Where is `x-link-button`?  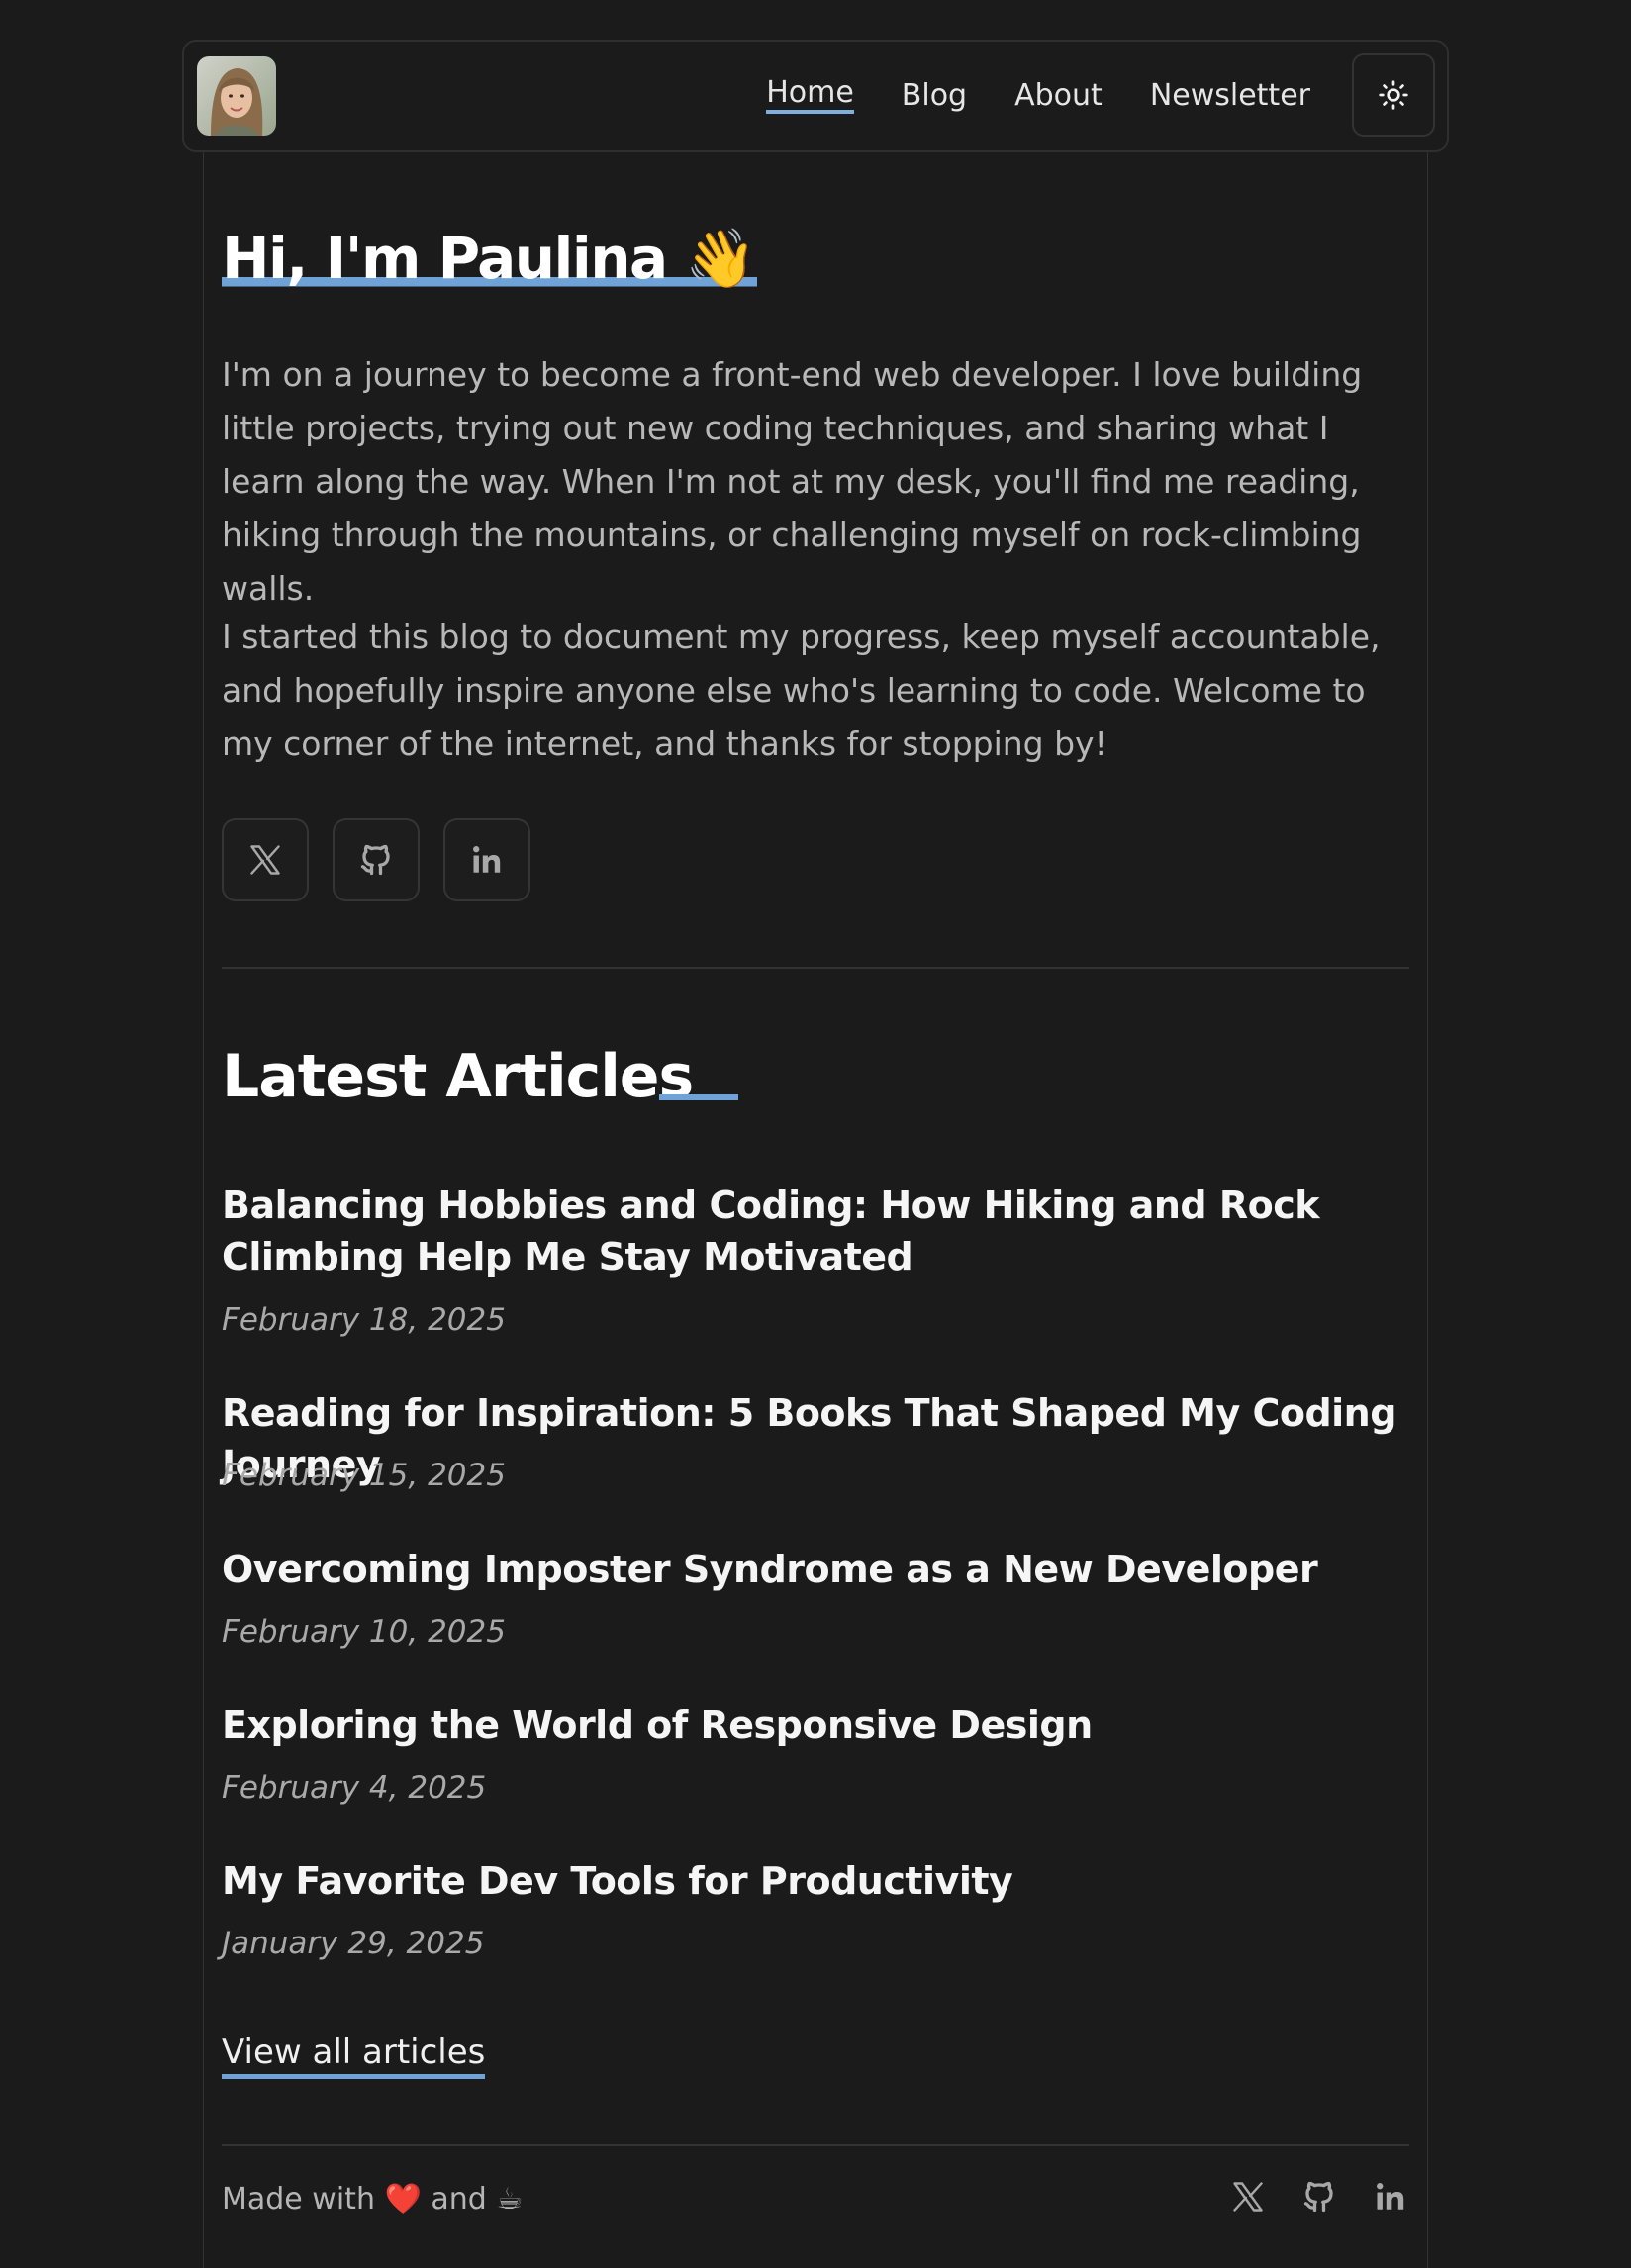 x-link-button is located at coordinates (265, 860).